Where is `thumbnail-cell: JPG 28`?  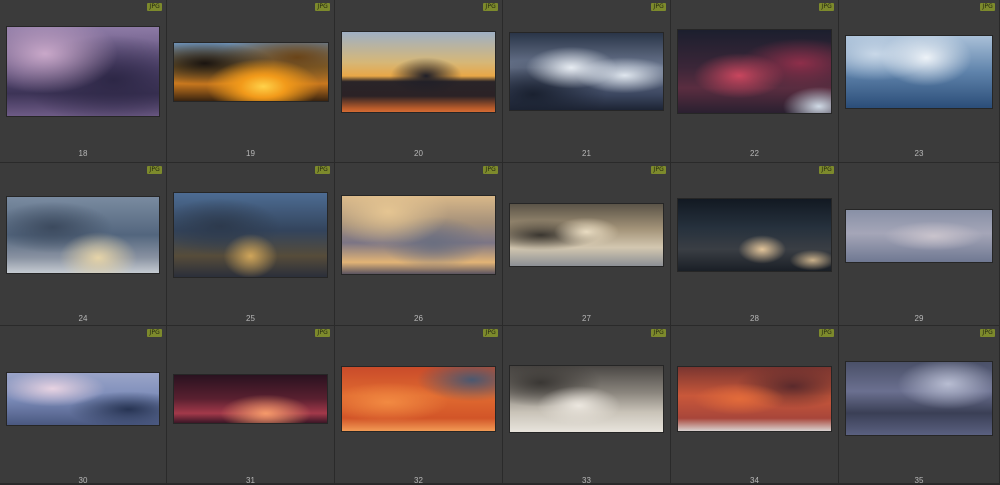
thumbnail-cell: JPG 28 is located at coordinates (755, 244).